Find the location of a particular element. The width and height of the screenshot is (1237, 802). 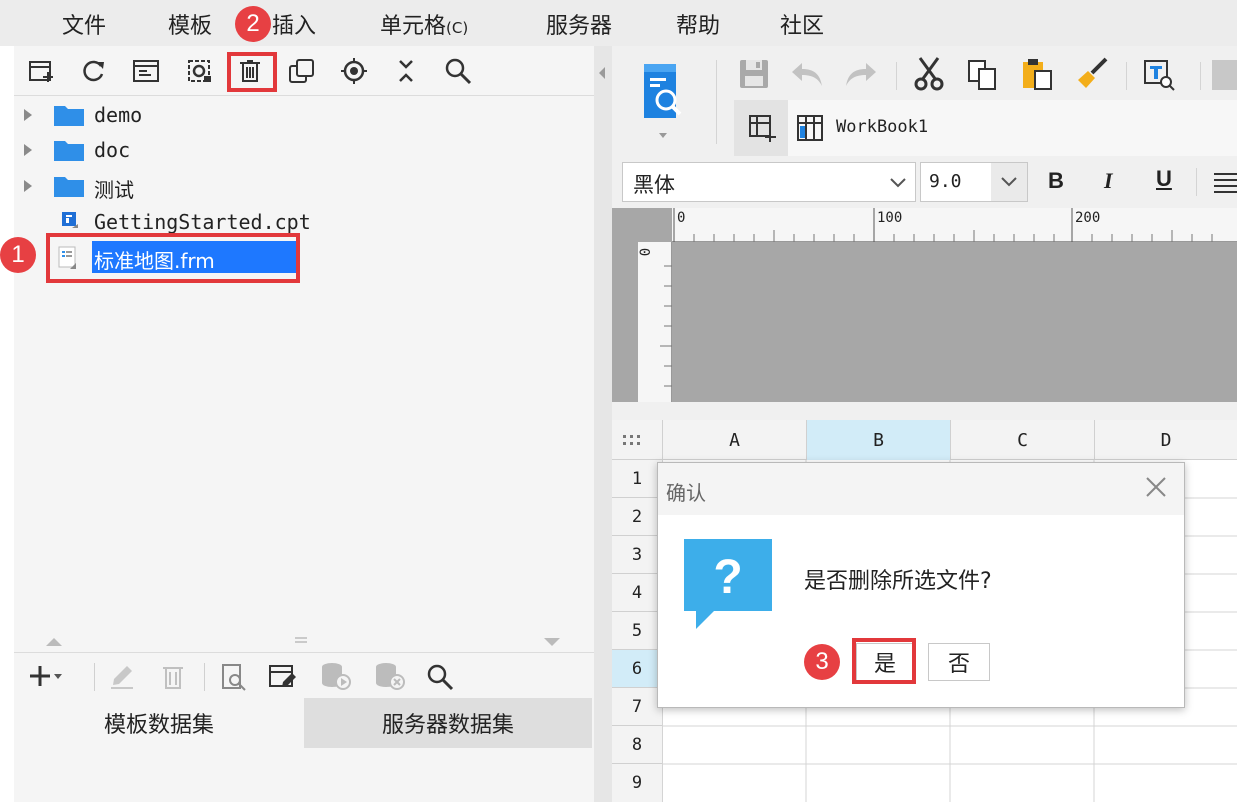

row-header-column: 1 2 3 4 5 6 7 8 9 is located at coordinates (637, 631).